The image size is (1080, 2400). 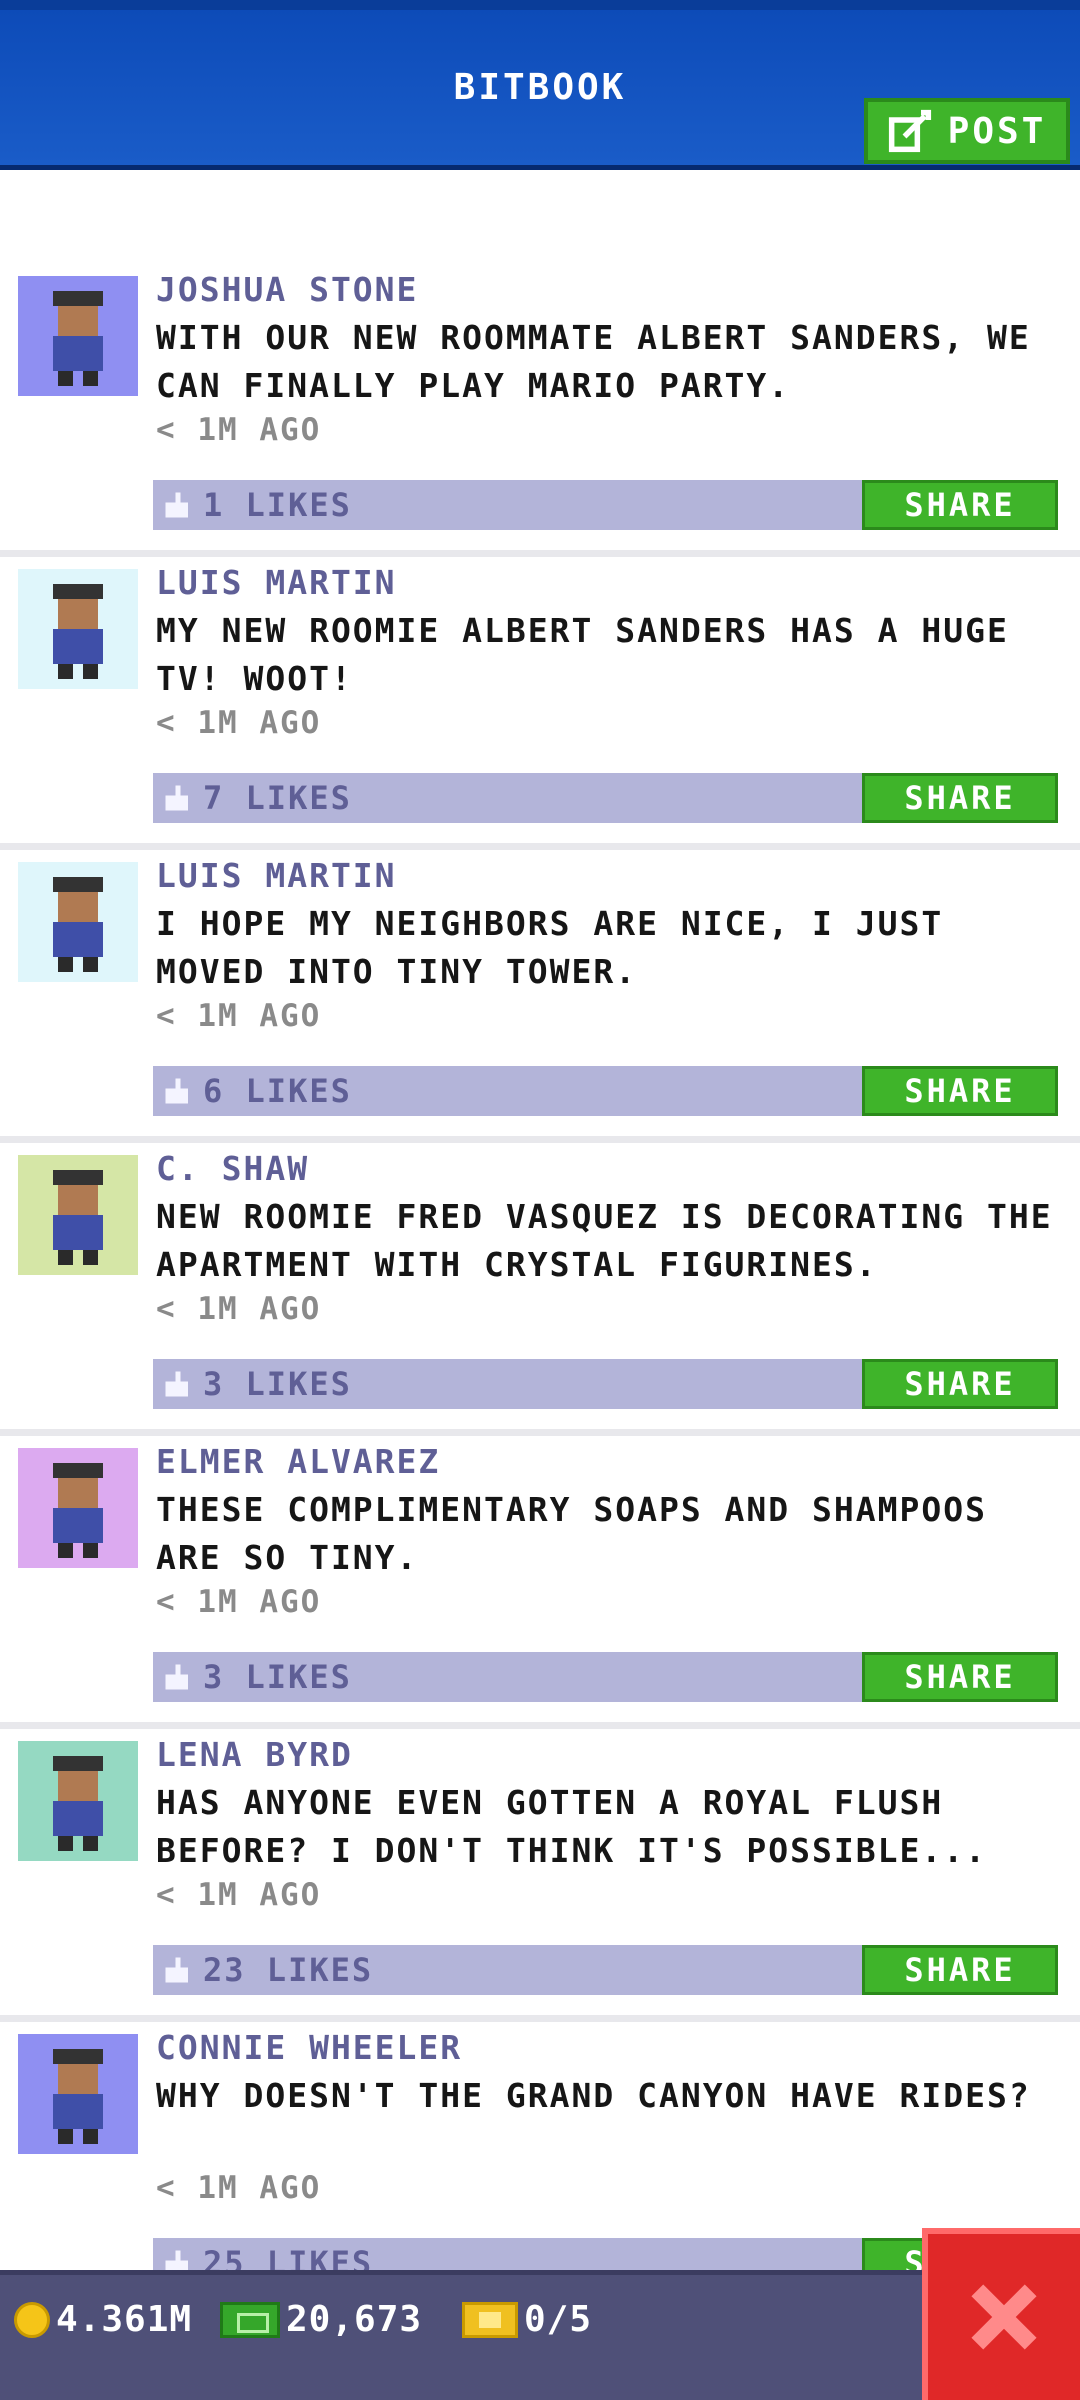 What do you see at coordinates (288, 1970) in the screenshot?
I see `likes-count: 23 LIKES` at bounding box center [288, 1970].